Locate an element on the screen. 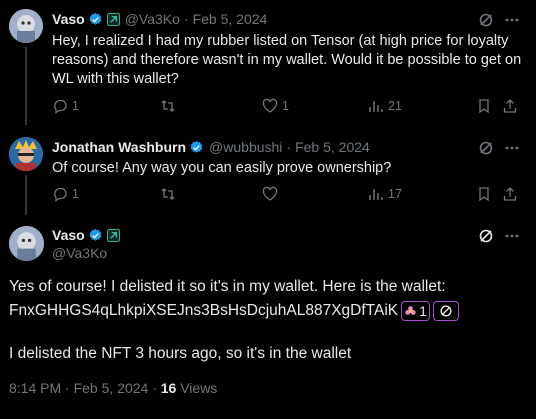 Image resolution: width=536 pixels, height=419 pixels. like-button: 1 is located at coordinates (275, 106).